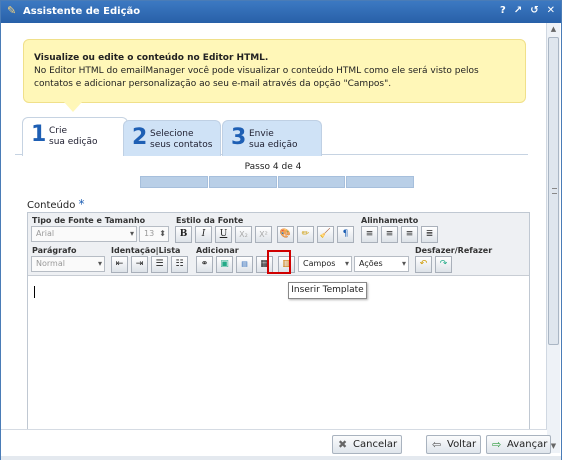 Image resolution: width=562 pixels, height=460 pixels. Describe the element at coordinates (139, 264) in the screenshot. I see `indent-icon: ⇥` at that location.